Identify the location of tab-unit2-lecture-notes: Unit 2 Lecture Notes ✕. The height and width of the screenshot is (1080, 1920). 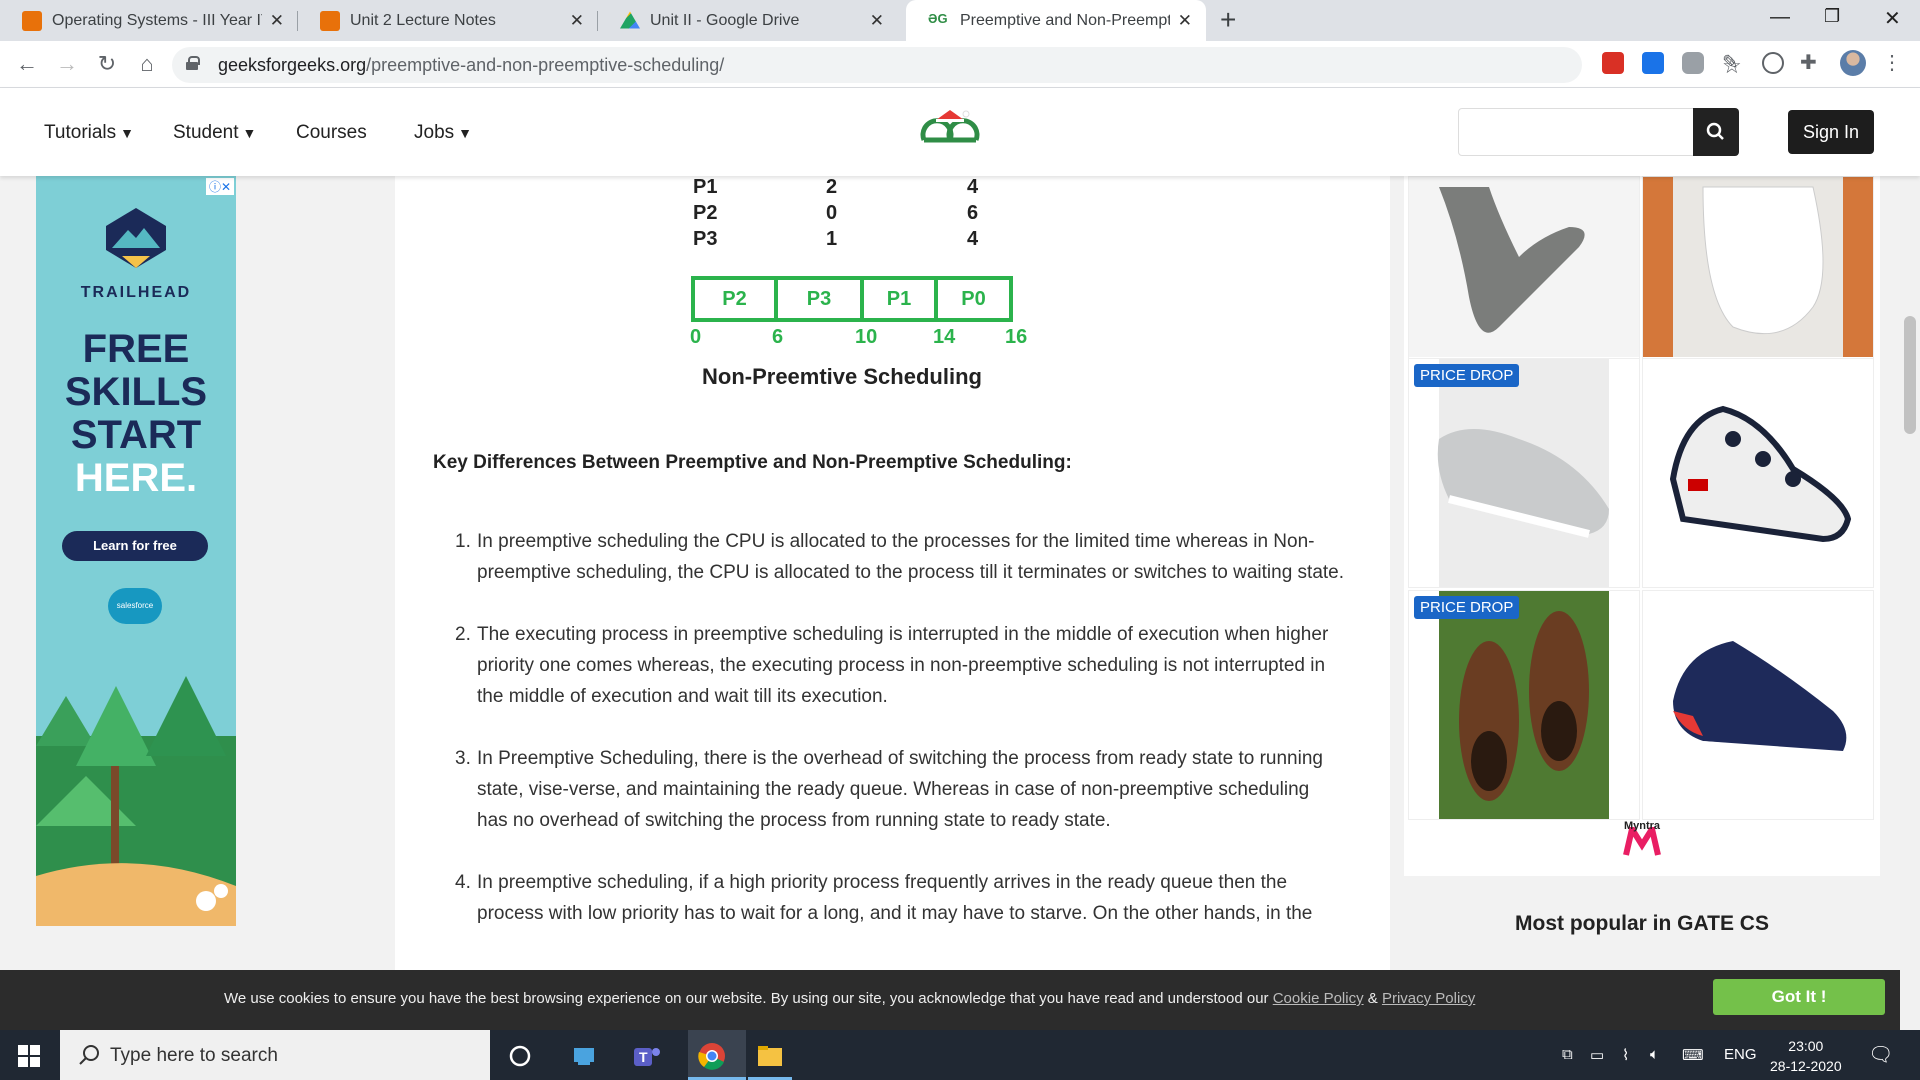
(448, 20).